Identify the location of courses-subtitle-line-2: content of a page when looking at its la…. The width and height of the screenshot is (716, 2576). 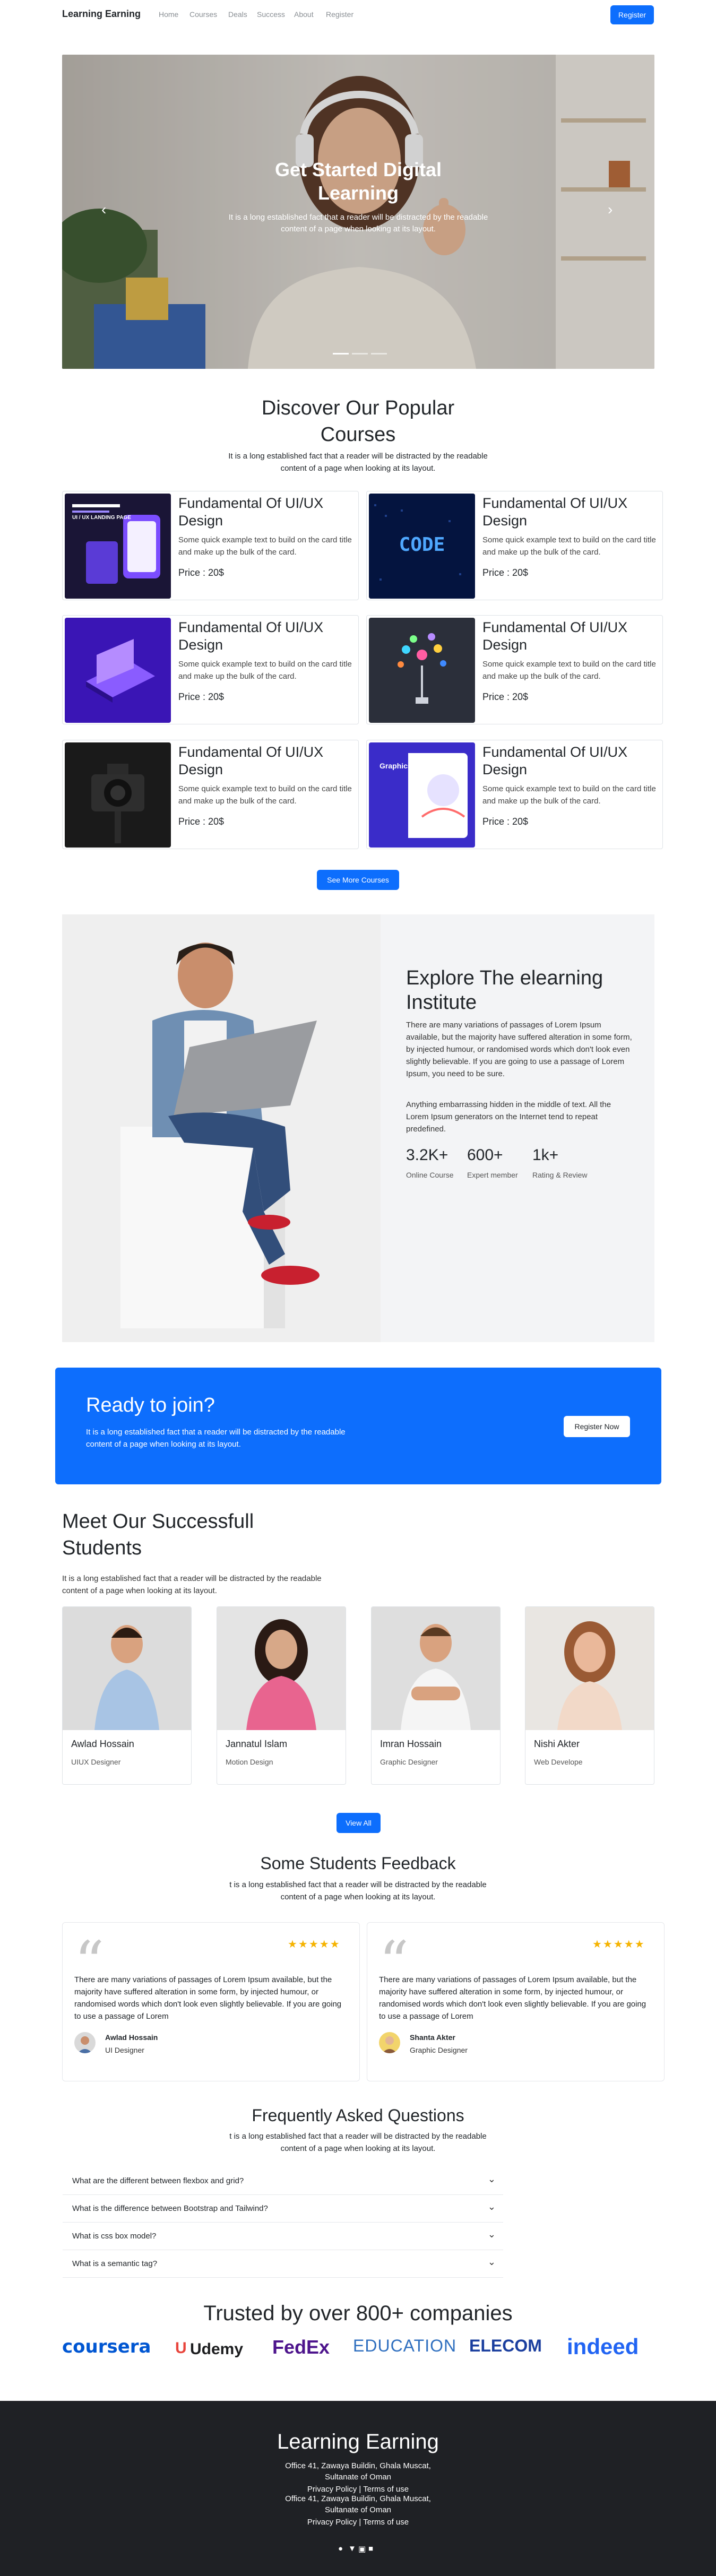
(358, 468).